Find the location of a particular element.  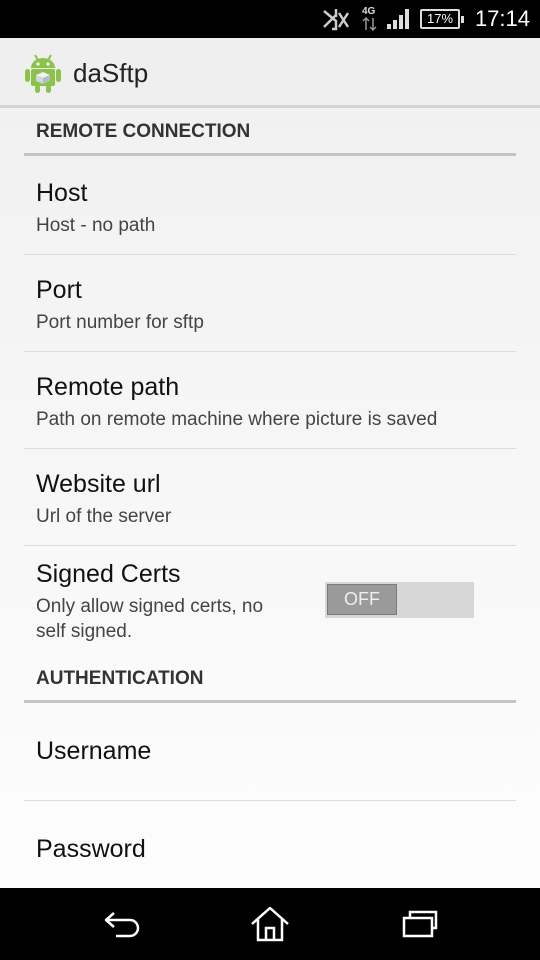

data-transfer-icon is located at coordinates (370, 24).